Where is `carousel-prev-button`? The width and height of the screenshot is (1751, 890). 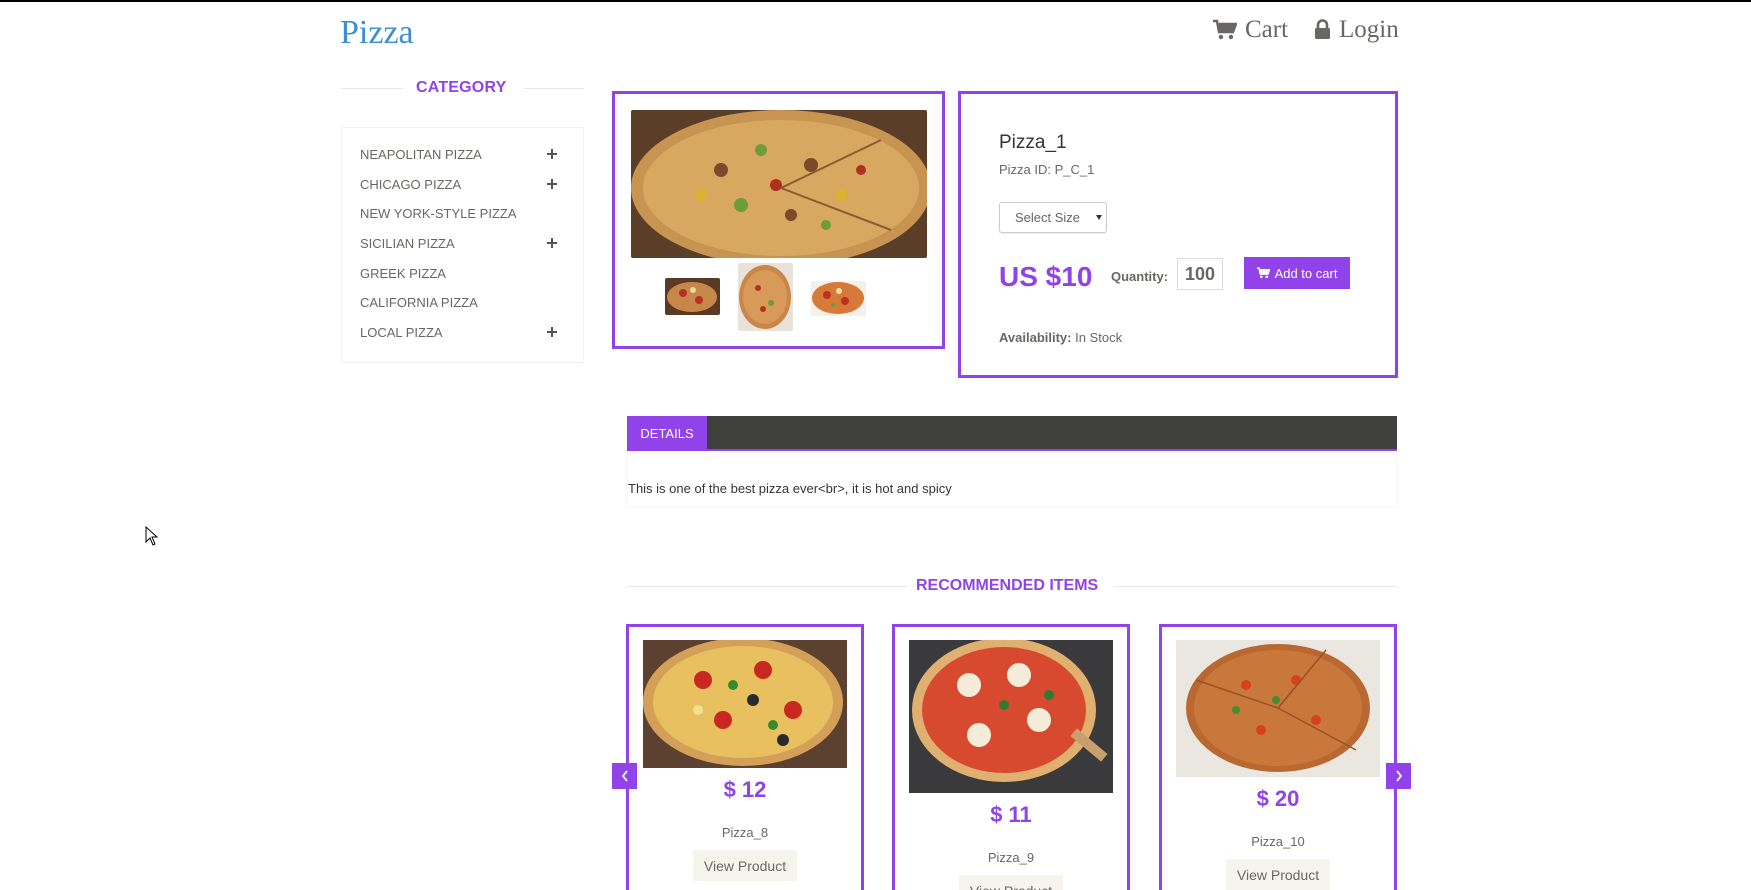 carousel-prev-button is located at coordinates (624, 776).